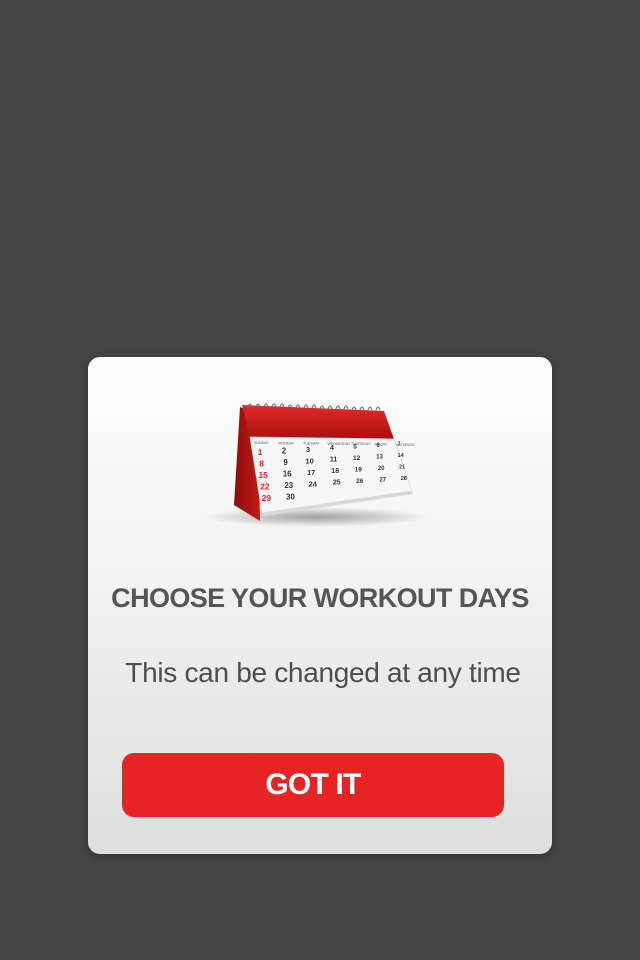 The width and height of the screenshot is (640, 960). I want to click on calendar-date: 2, so click(284, 450).